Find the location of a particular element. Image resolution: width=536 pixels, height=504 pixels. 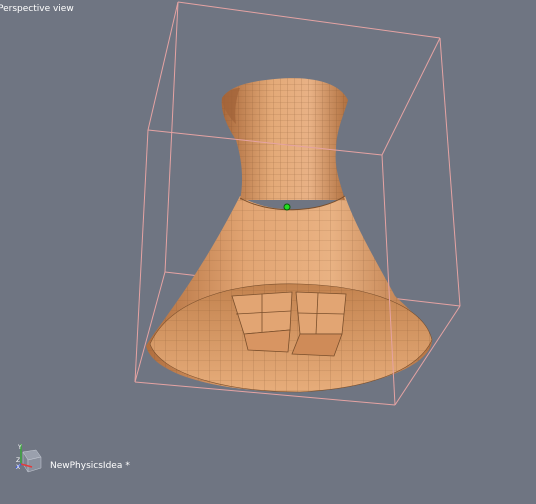

pivot-point is located at coordinates (287, 207).